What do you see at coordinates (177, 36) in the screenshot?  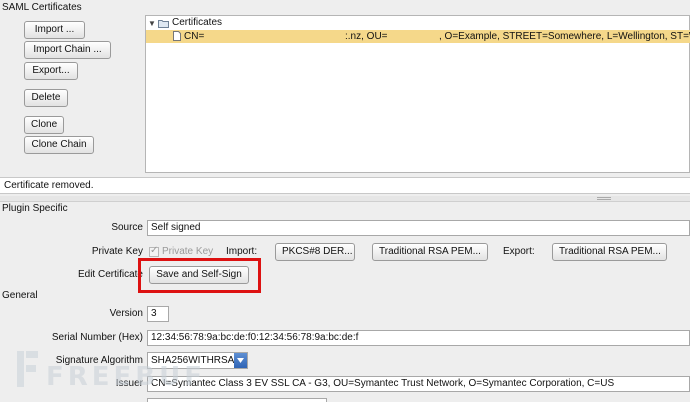 I see `certificate-file-icon` at bounding box center [177, 36].